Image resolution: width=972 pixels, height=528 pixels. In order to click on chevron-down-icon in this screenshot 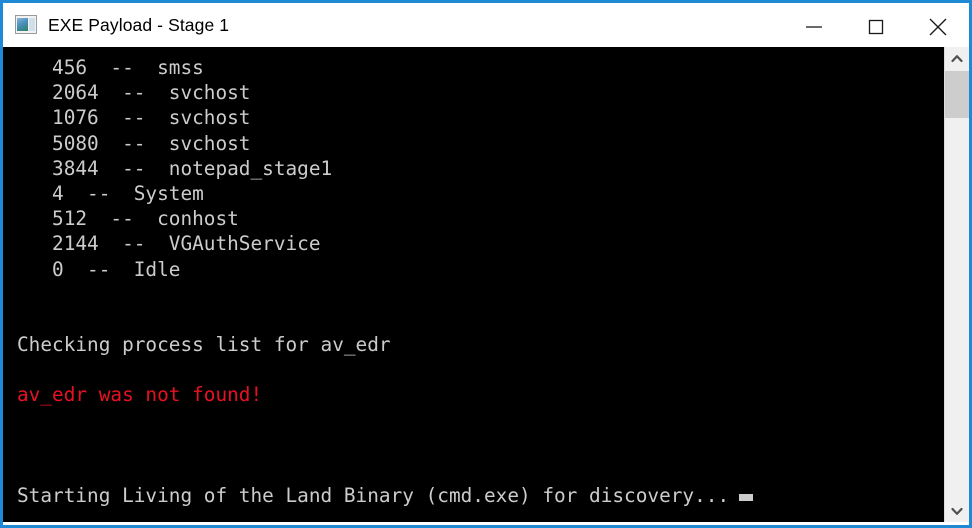, I will do `click(957, 511)`.